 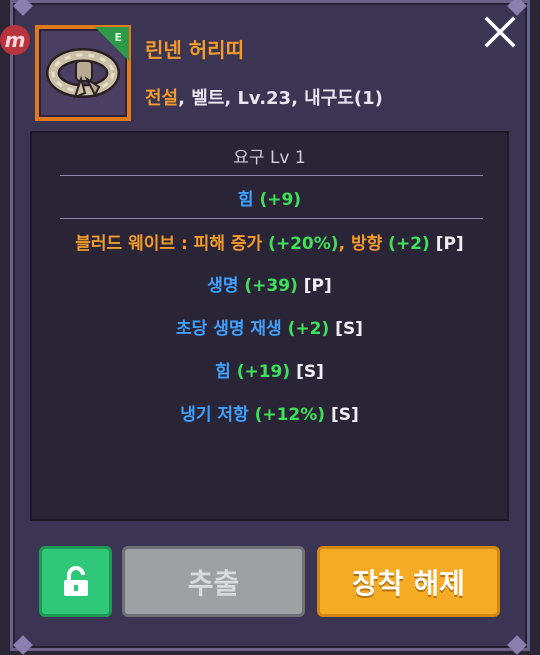 I want to click on item-icon-frame: E, so click(x=83, y=73).